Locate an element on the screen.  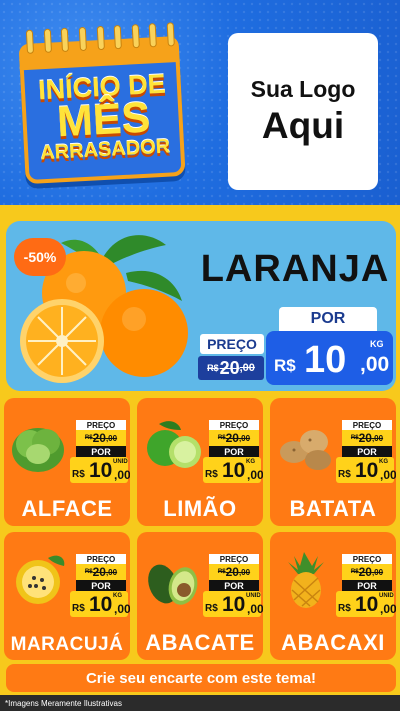
old-price: R$ 20 ,00 is located at coordinates (231, 368).